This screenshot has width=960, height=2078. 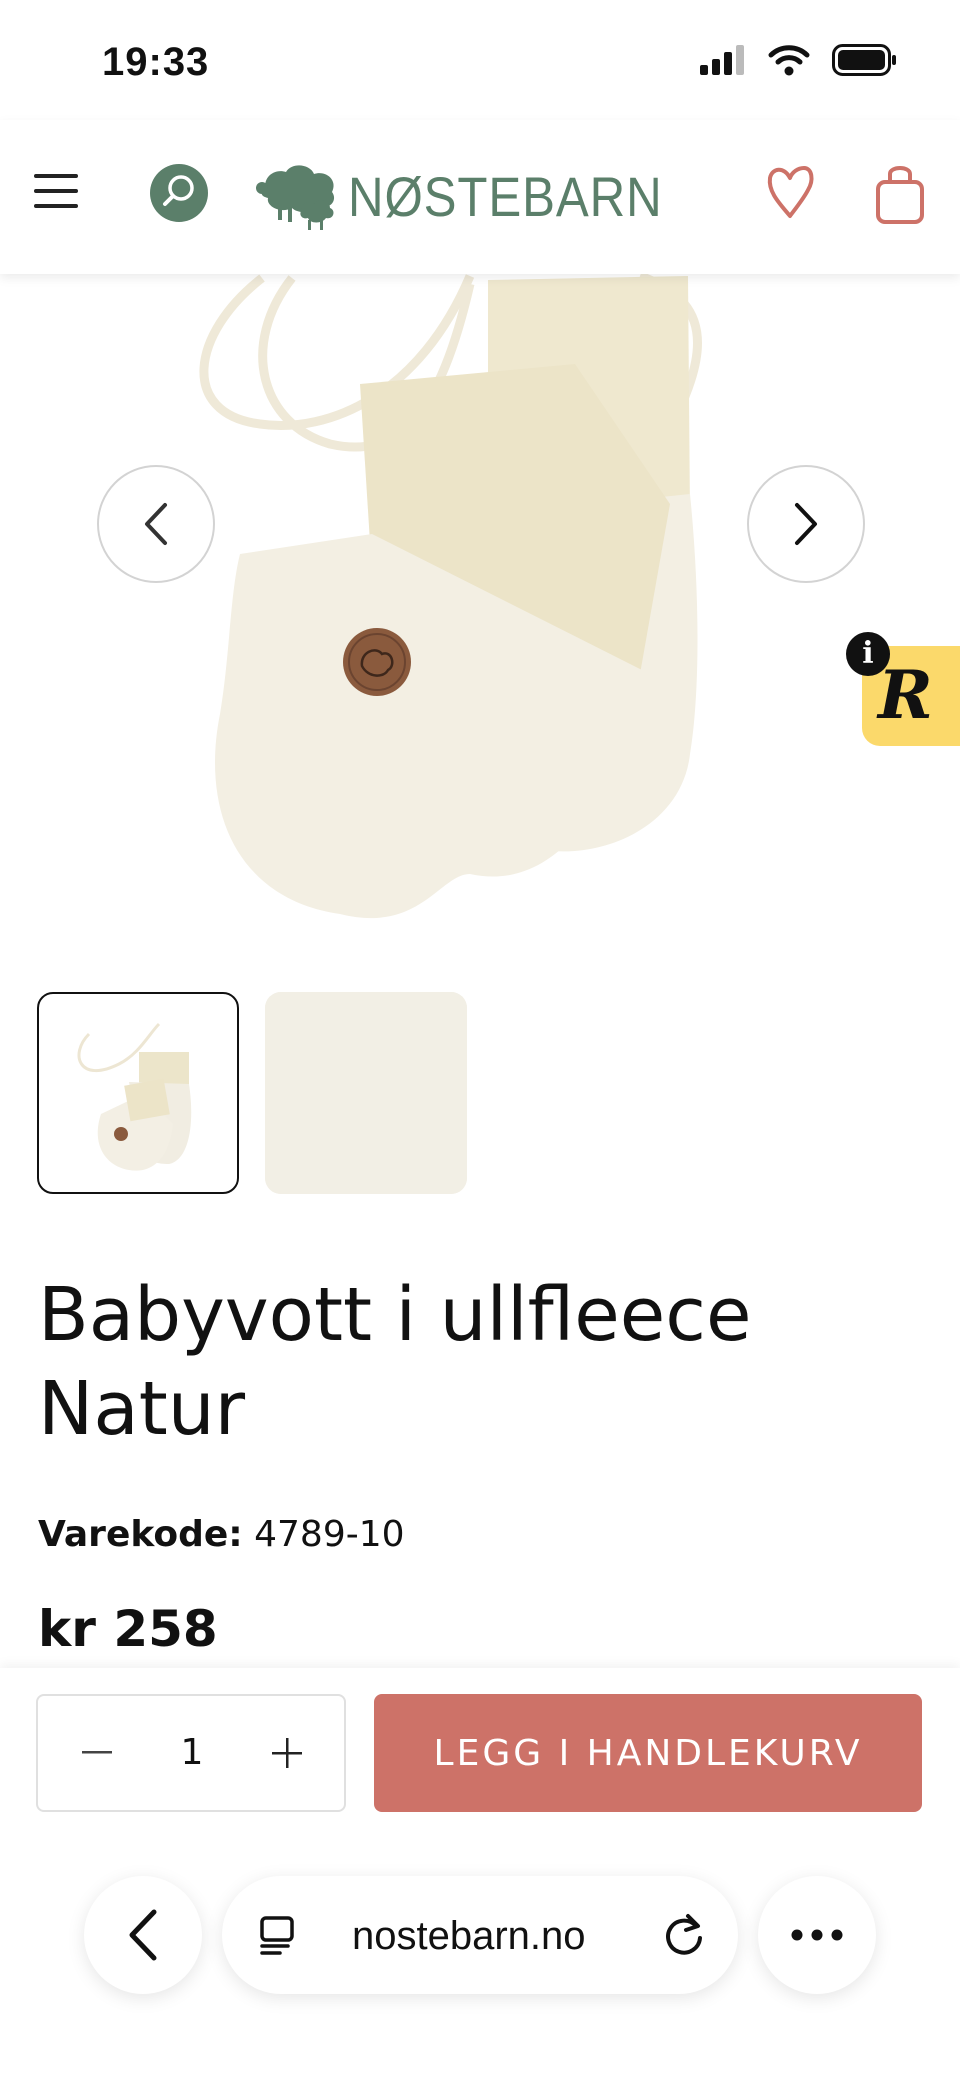 I want to click on browser-back-button, so click(x=143, y=1935).